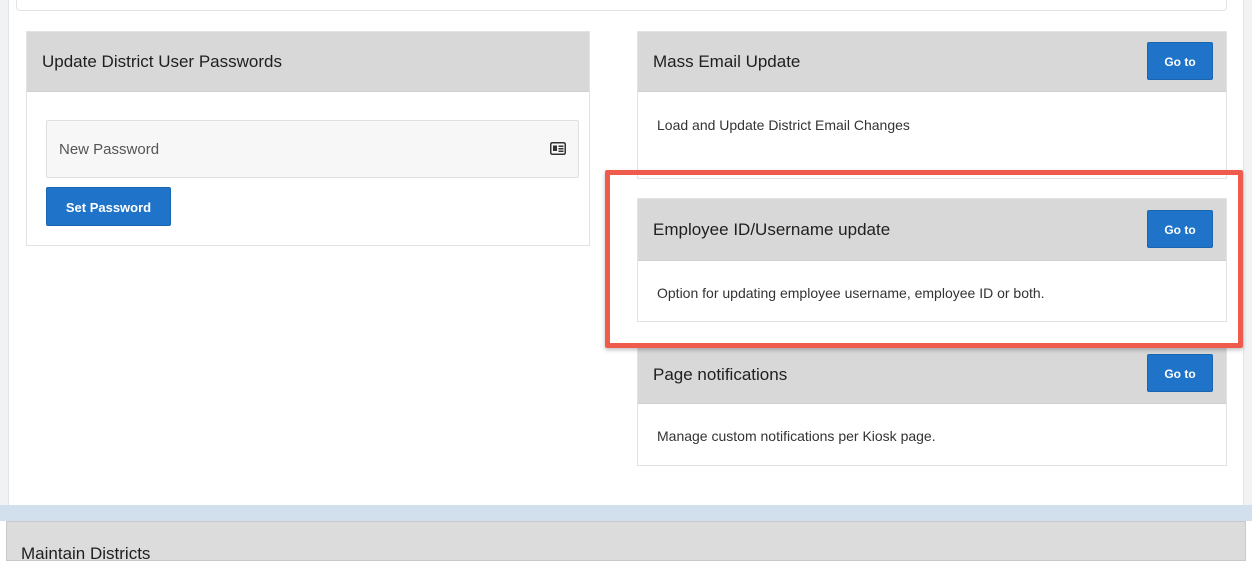 The image size is (1252, 561). What do you see at coordinates (783, 125) in the screenshot?
I see `mass-email-card-description: Load and Update District Email Changes` at bounding box center [783, 125].